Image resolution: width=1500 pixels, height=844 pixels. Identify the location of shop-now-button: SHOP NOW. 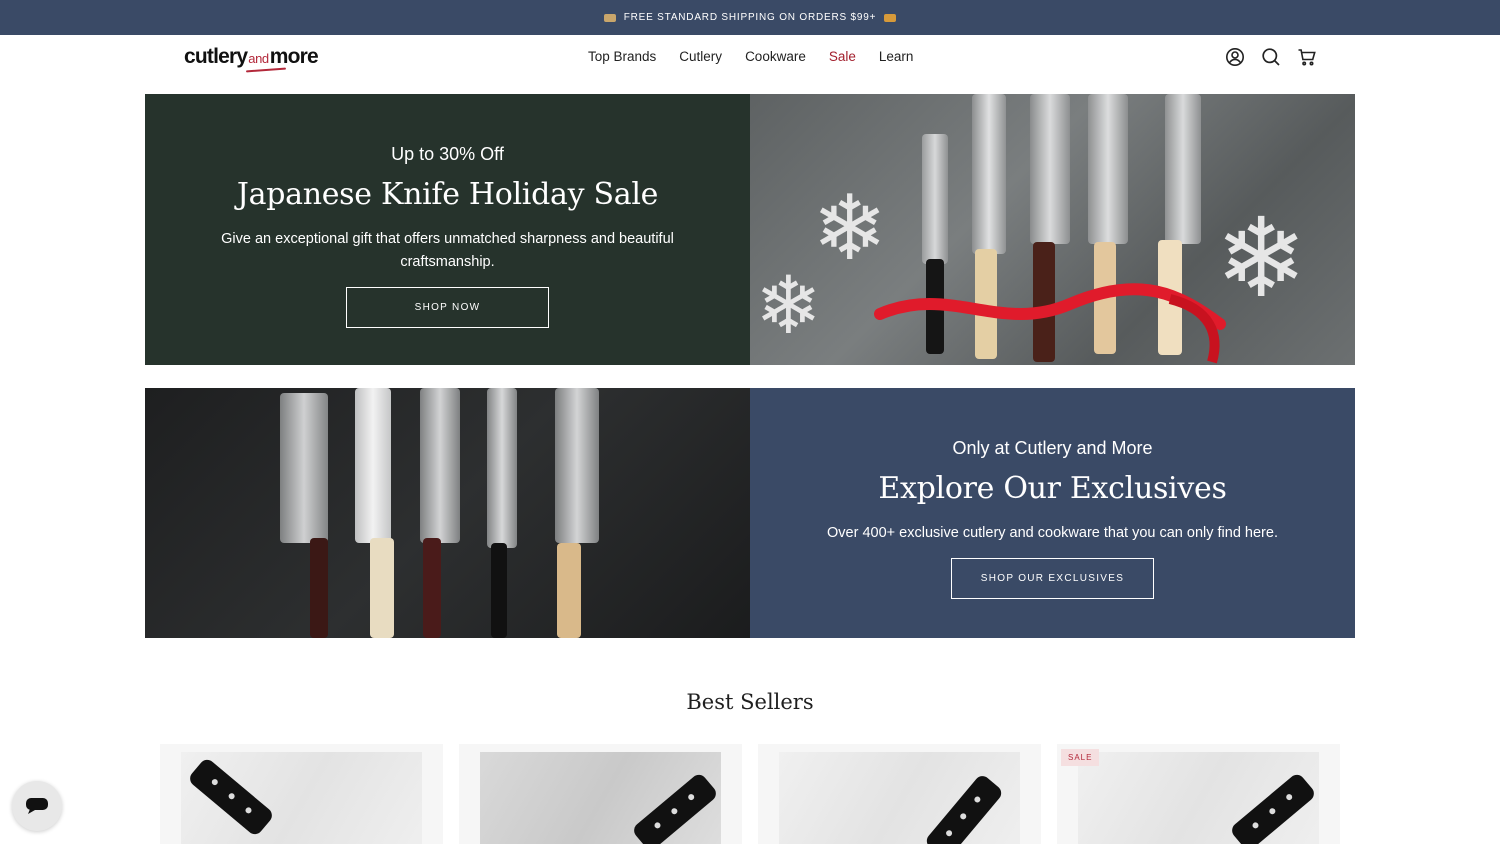
(447, 307).